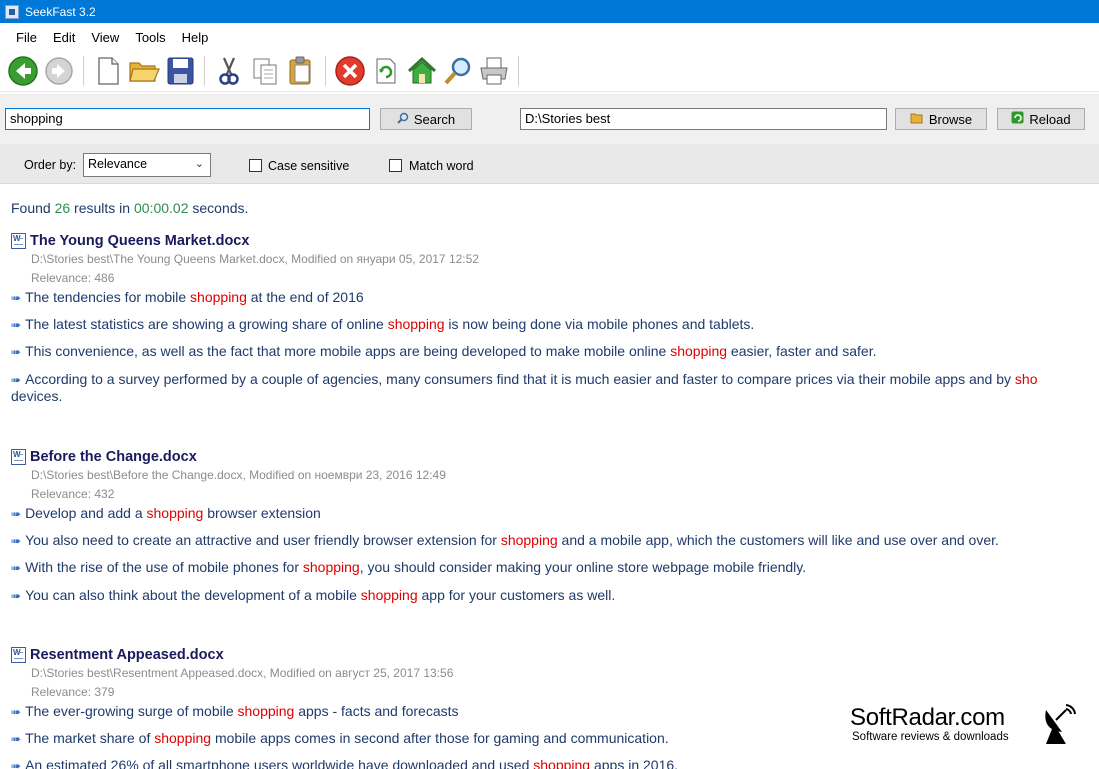  What do you see at coordinates (33, 208) in the screenshot?
I see `summary-prefix: Found` at bounding box center [33, 208].